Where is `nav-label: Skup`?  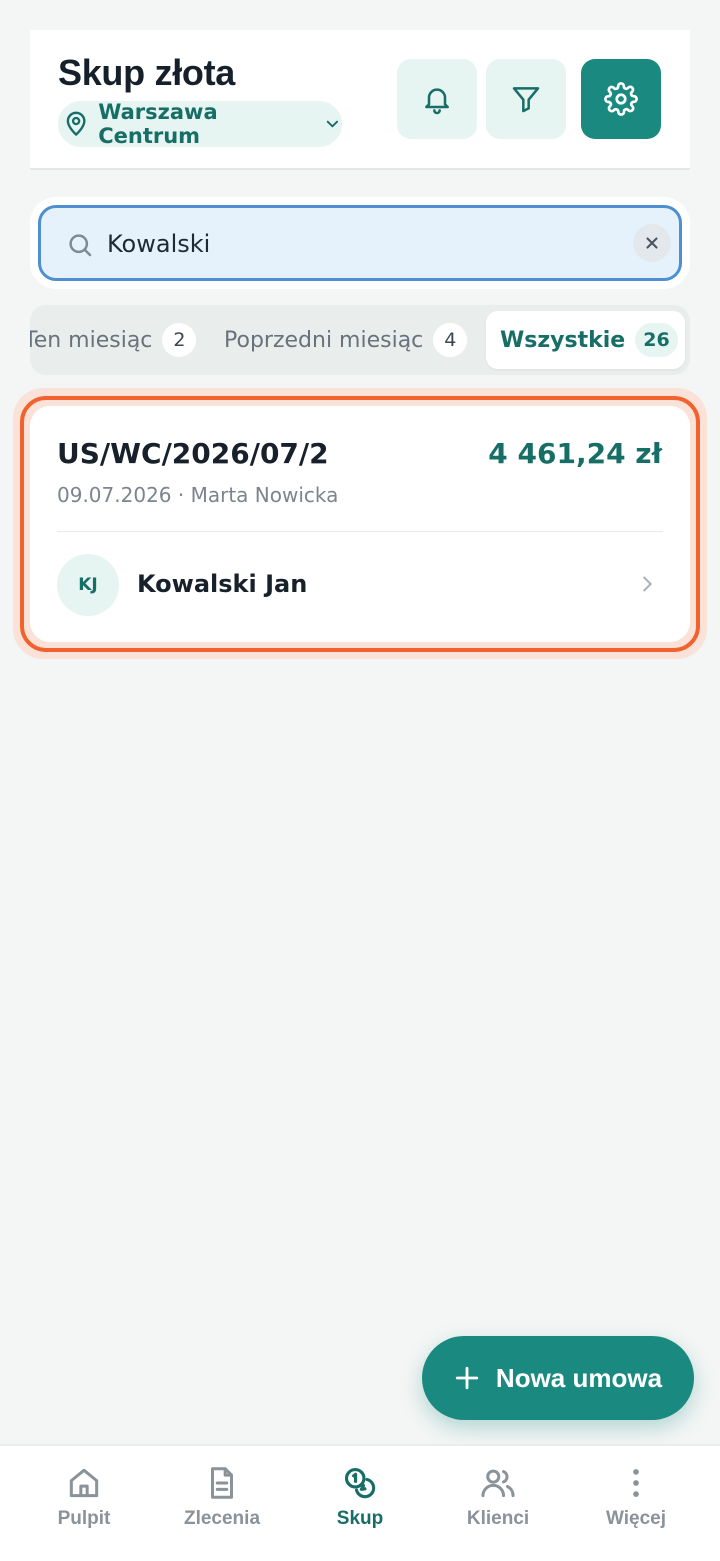 nav-label: Skup is located at coordinates (360, 1518).